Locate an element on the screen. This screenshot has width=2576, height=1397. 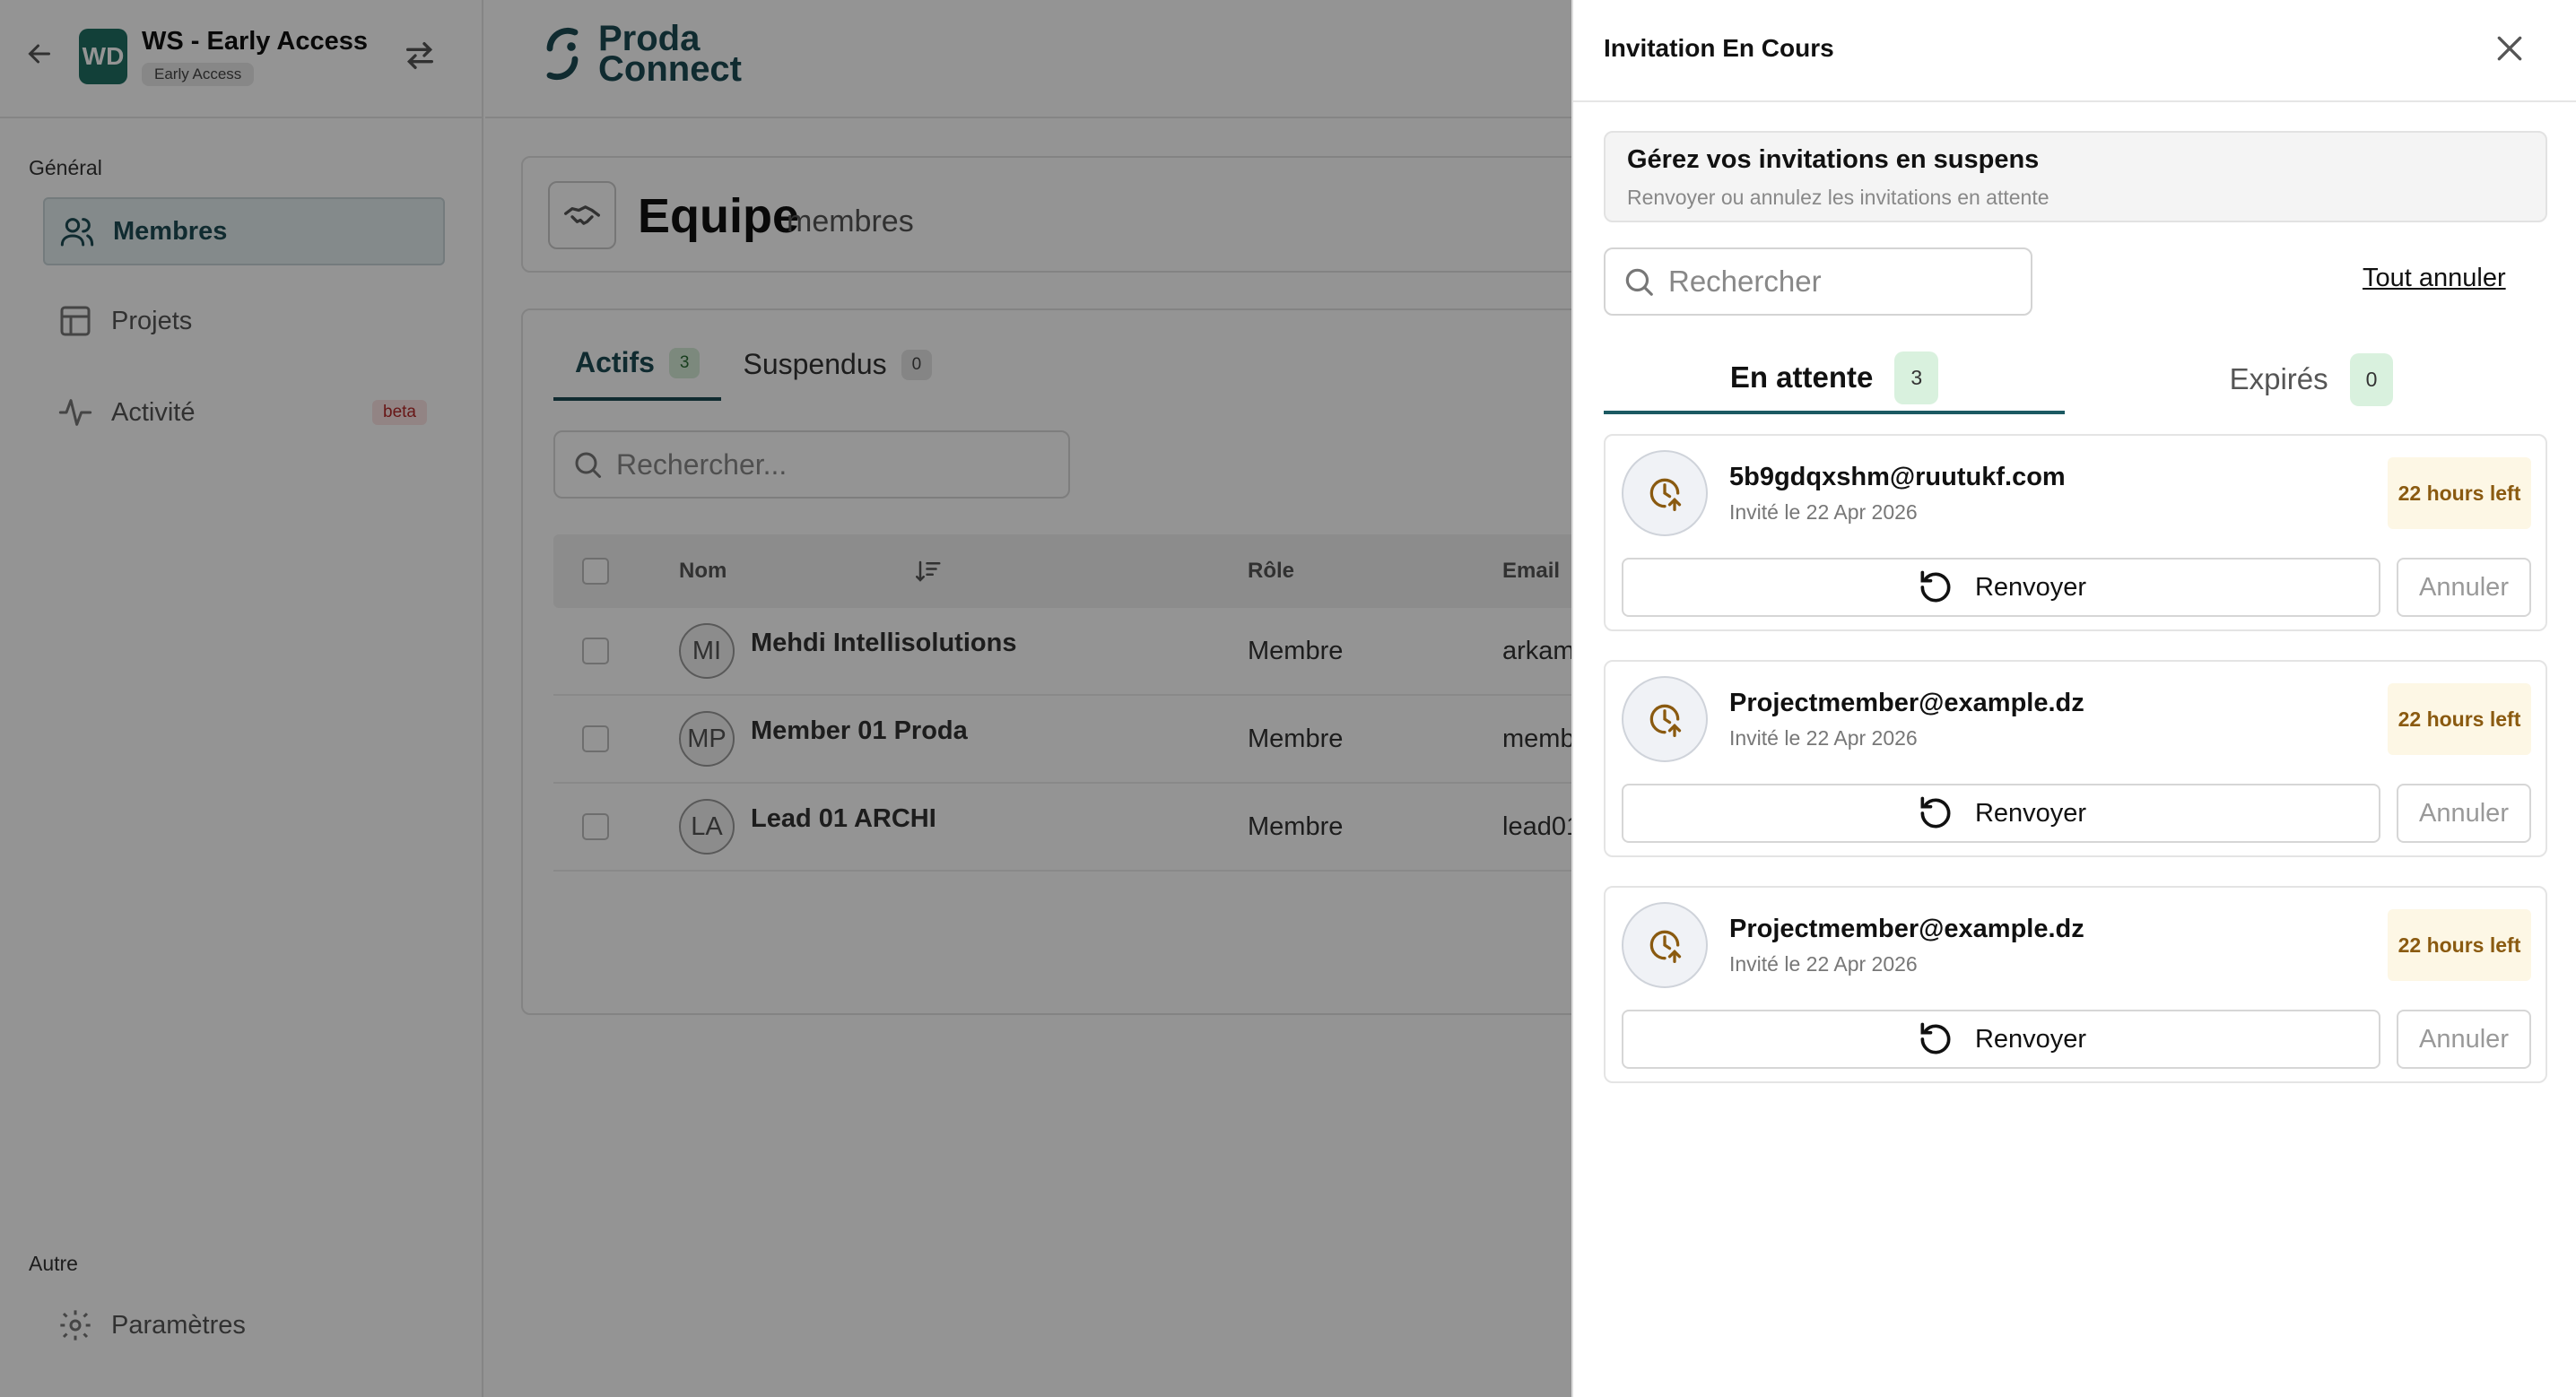
close-icon is located at coordinates (2510, 48).